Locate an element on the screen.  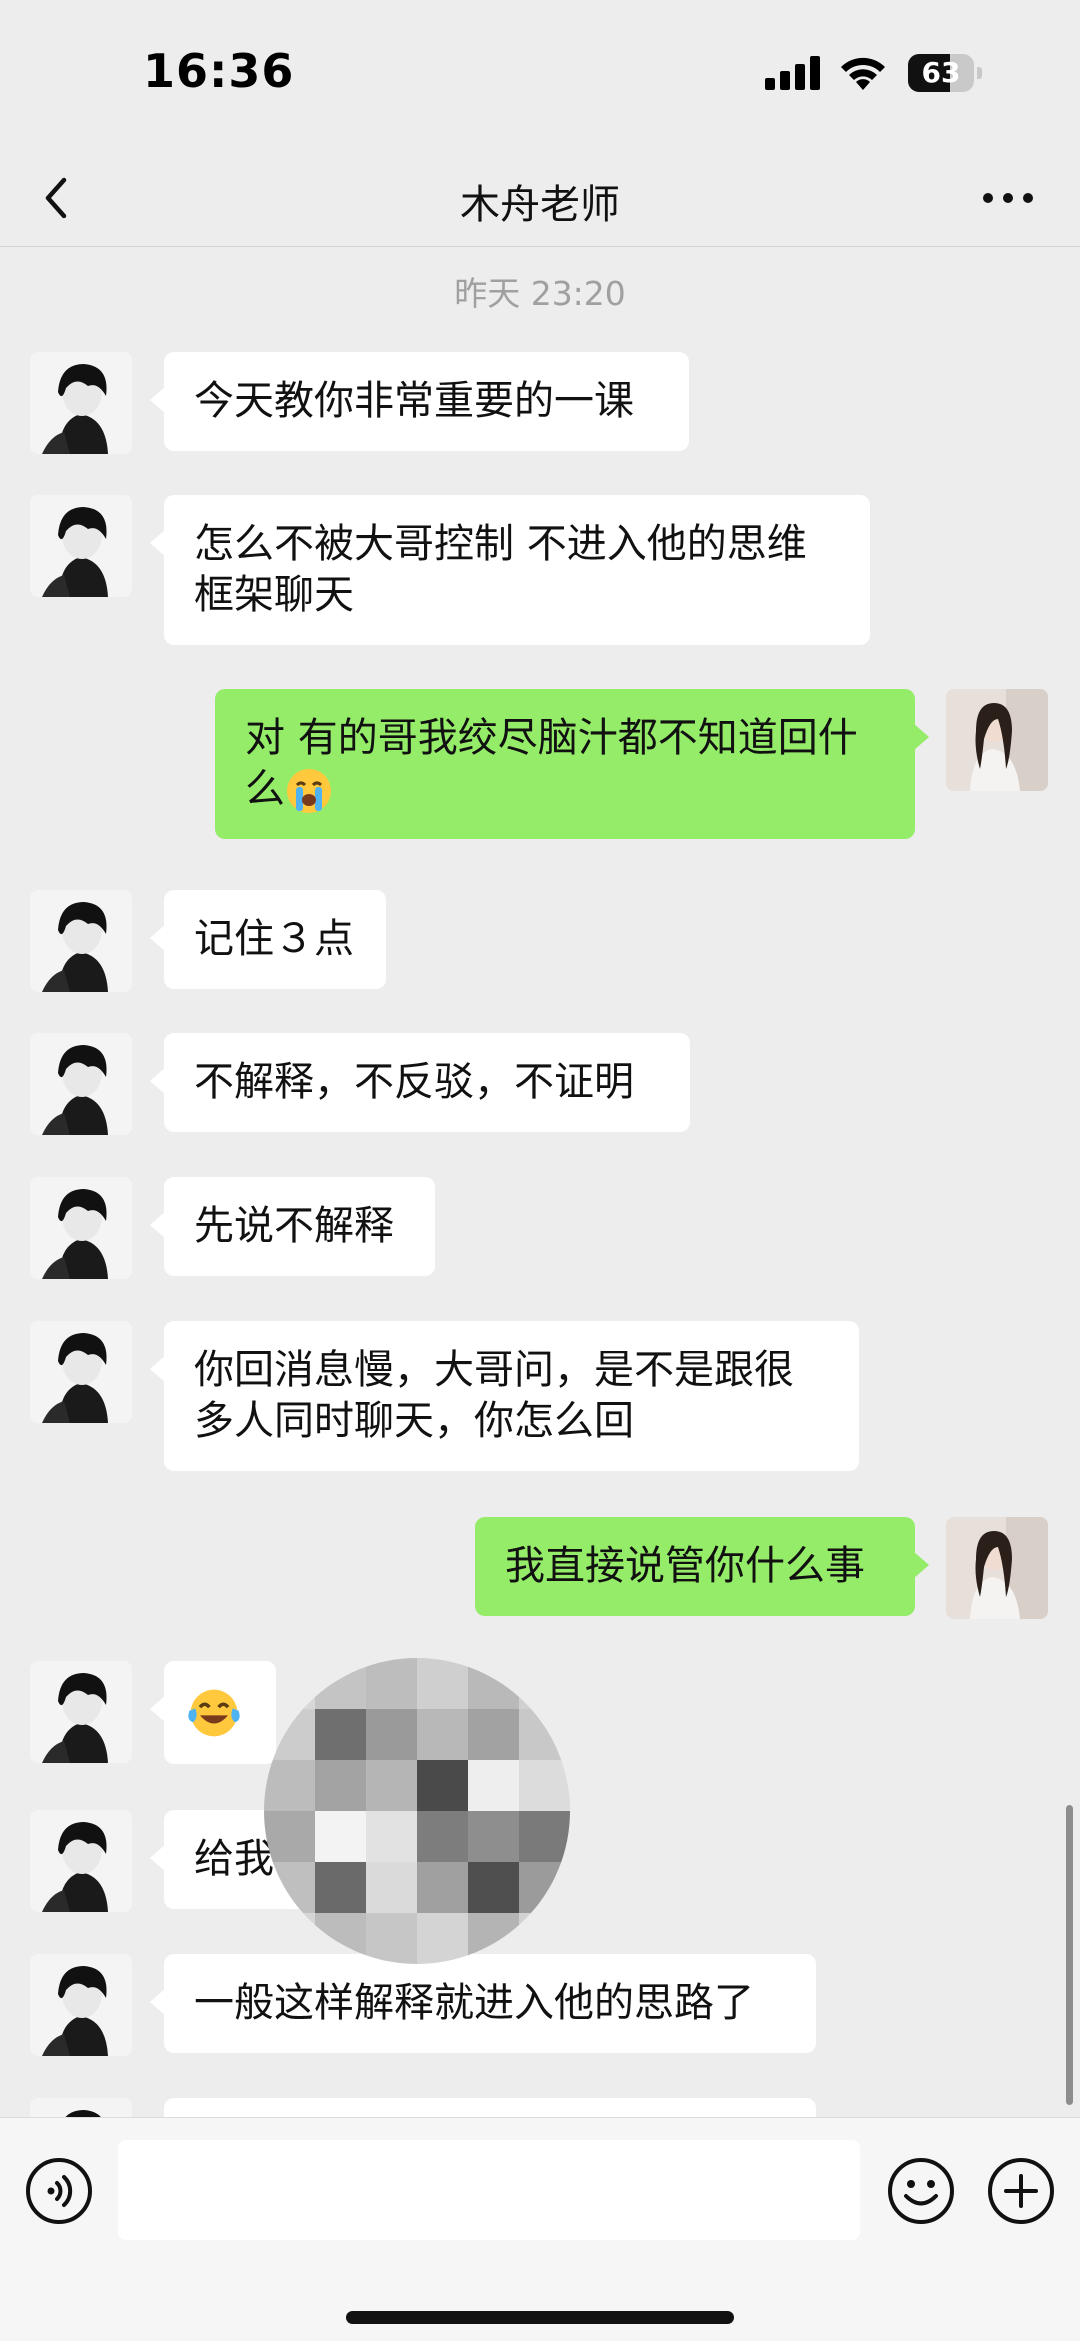
message-text: 框架聊天 is located at coordinates (274, 595).